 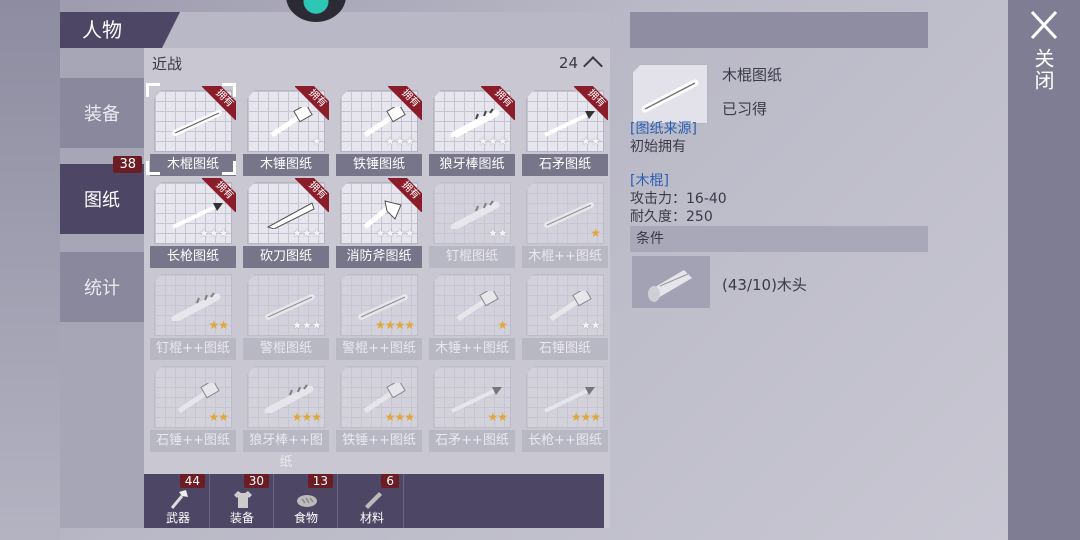 I want to click on close-icon, so click(x=1044, y=26).